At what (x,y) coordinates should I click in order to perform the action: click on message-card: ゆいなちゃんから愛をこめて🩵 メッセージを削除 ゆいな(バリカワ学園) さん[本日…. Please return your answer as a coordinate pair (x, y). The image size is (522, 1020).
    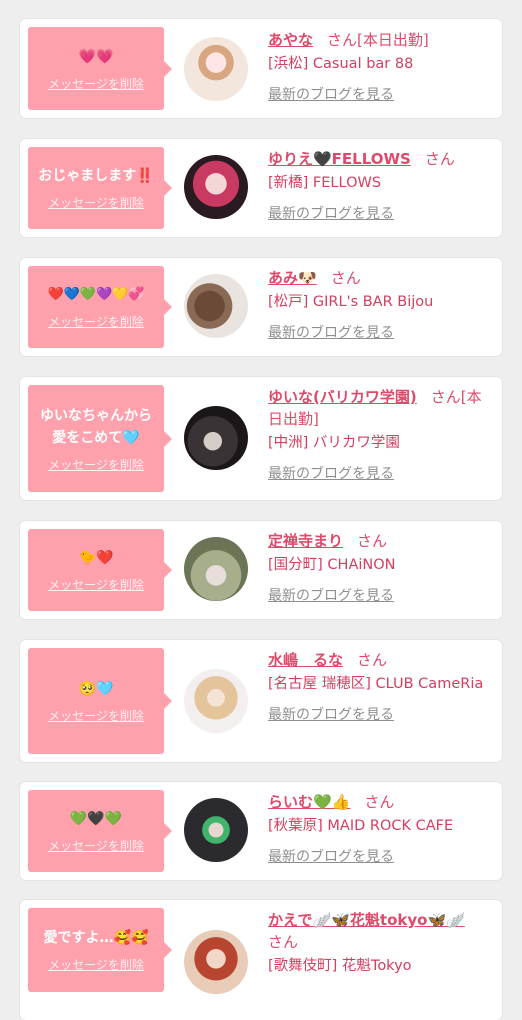
    Looking at the image, I should click on (261, 438).